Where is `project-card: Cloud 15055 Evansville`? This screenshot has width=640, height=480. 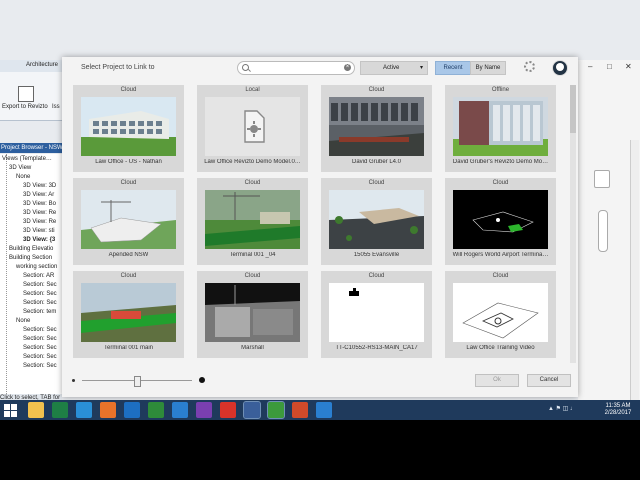 project-card: Cloud 15055 Evansville is located at coordinates (376, 221).